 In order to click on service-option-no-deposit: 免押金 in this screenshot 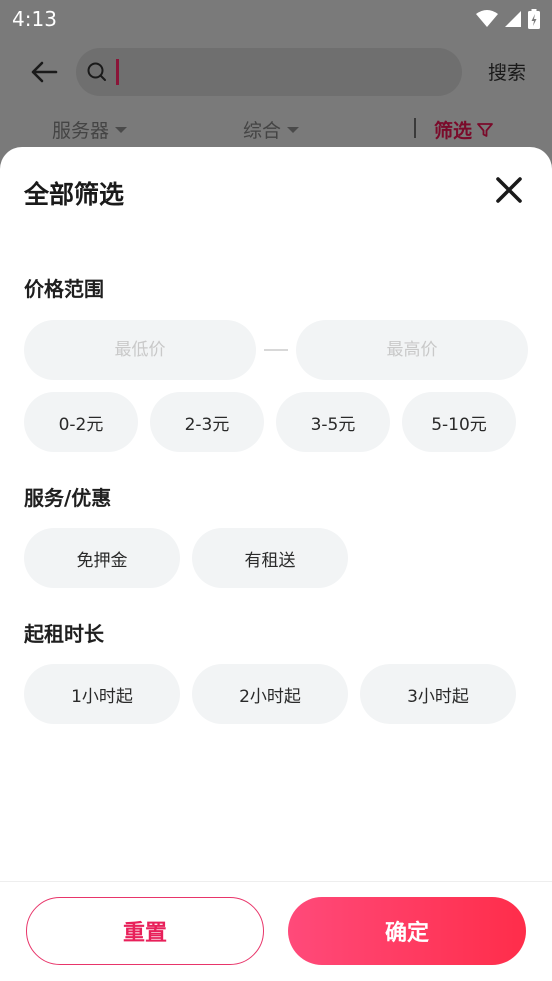, I will do `click(102, 558)`.